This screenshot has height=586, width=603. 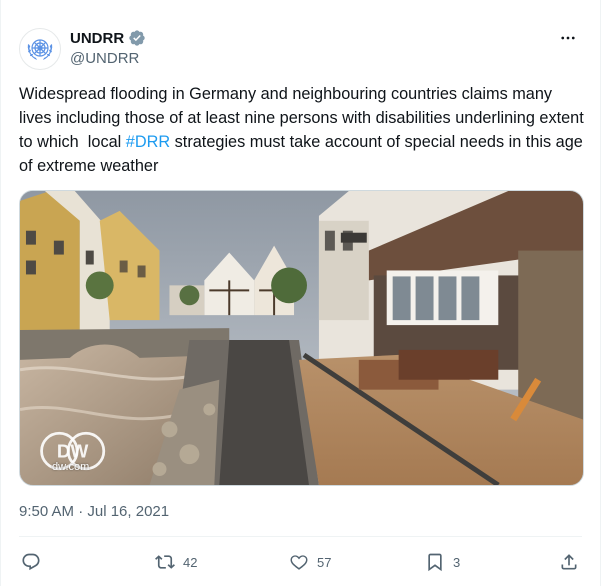 I want to click on like-button: 57, so click(x=310, y=562).